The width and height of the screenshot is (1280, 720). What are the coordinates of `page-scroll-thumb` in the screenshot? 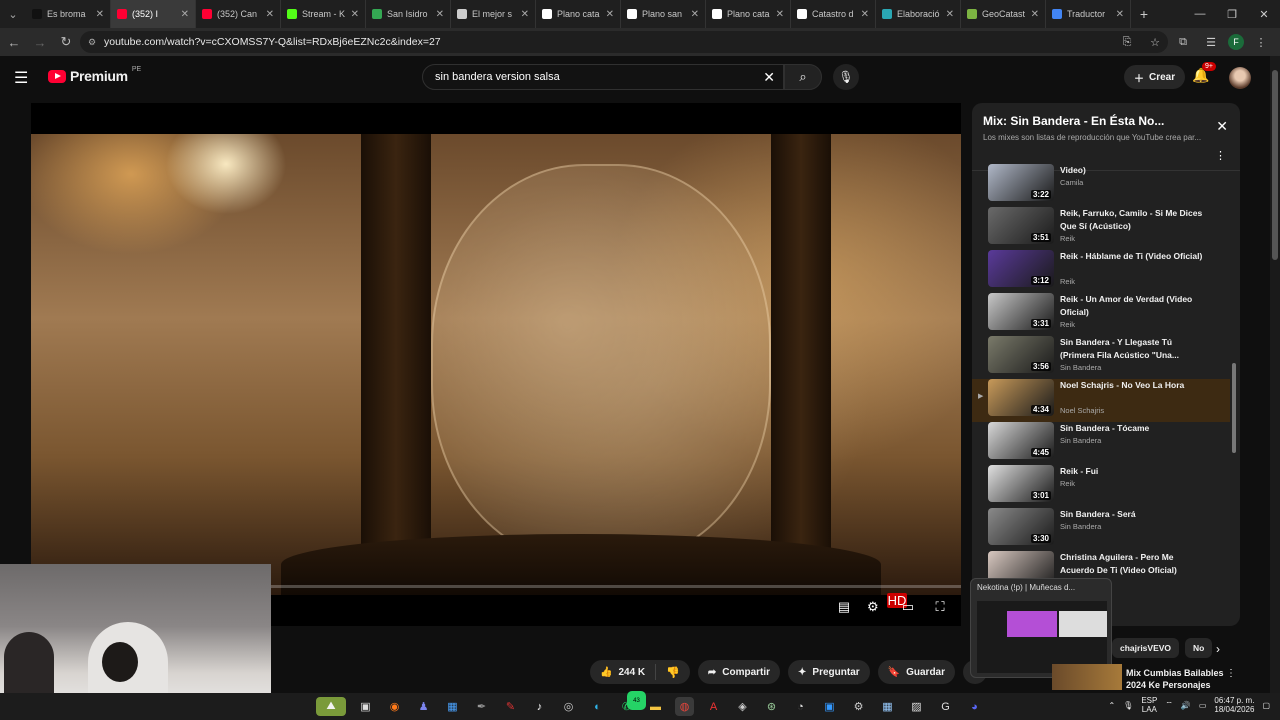 It's located at (1275, 165).